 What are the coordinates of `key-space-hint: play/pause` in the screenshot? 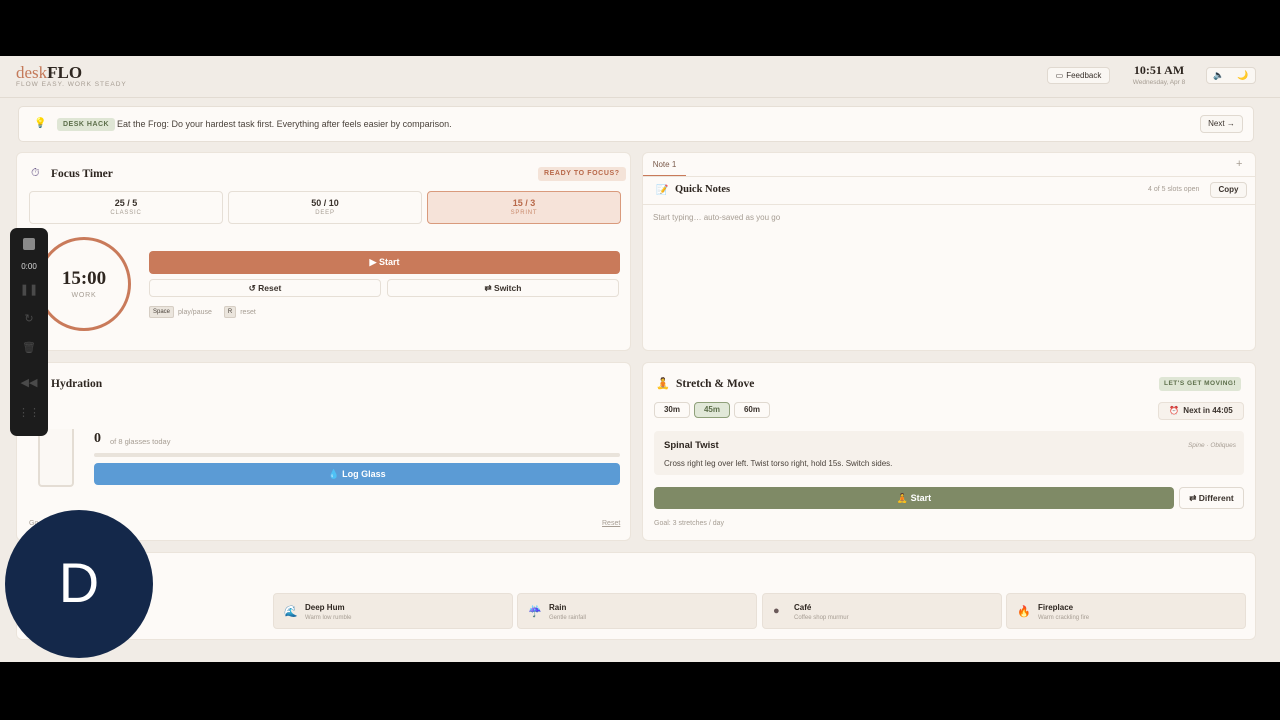 It's located at (195, 312).